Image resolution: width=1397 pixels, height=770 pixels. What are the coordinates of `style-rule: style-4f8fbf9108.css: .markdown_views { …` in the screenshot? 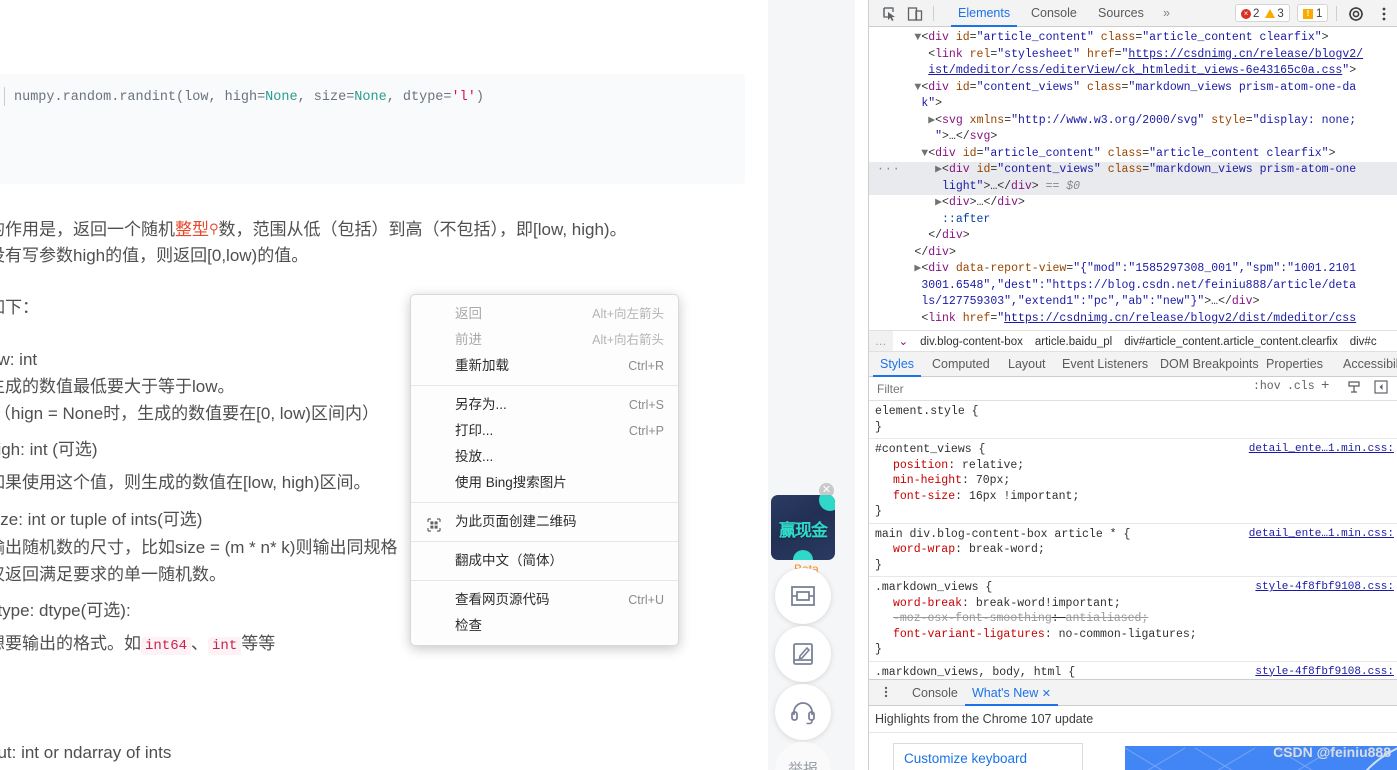 It's located at (1133, 619).